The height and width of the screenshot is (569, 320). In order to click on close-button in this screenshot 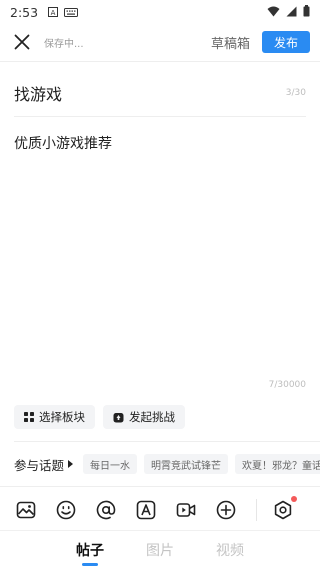, I will do `click(22, 42)`.